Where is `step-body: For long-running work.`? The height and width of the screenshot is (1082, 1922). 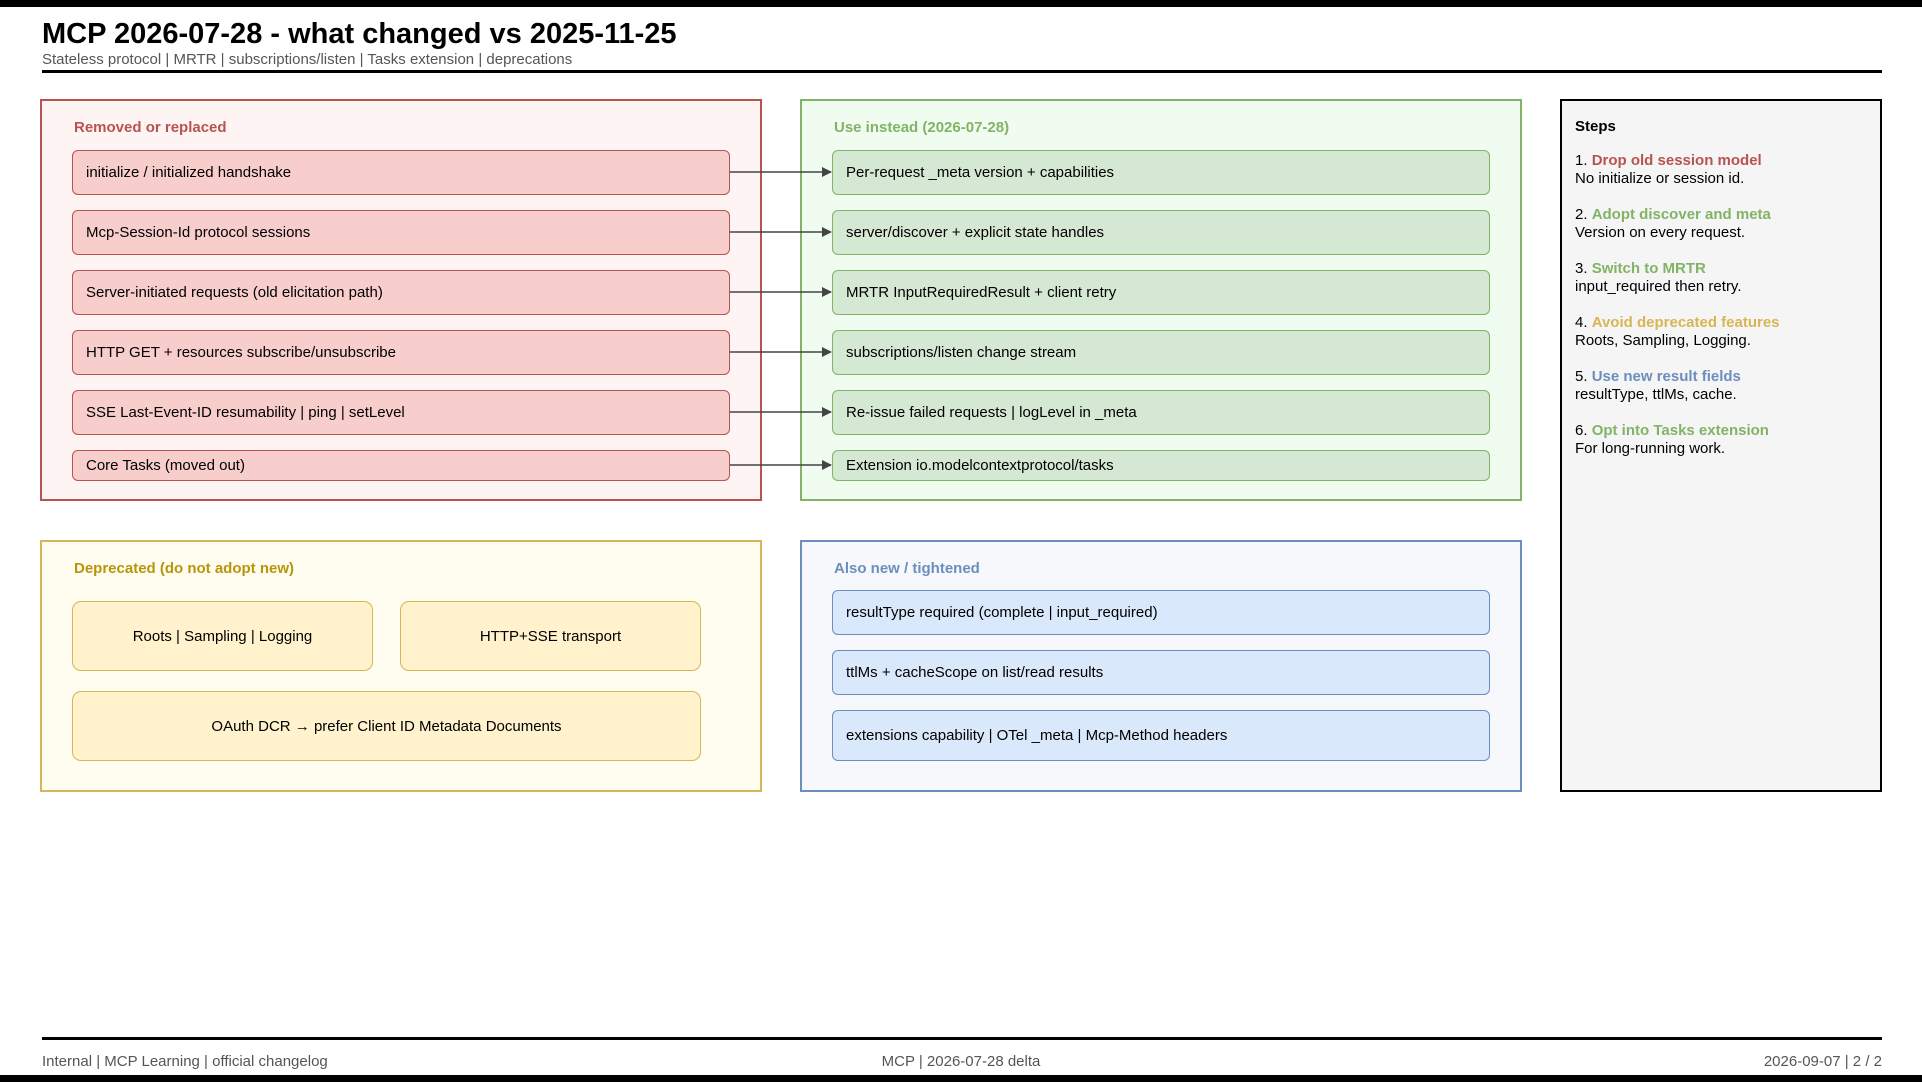 step-body: For long-running work. is located at coordinates (1650, 448).